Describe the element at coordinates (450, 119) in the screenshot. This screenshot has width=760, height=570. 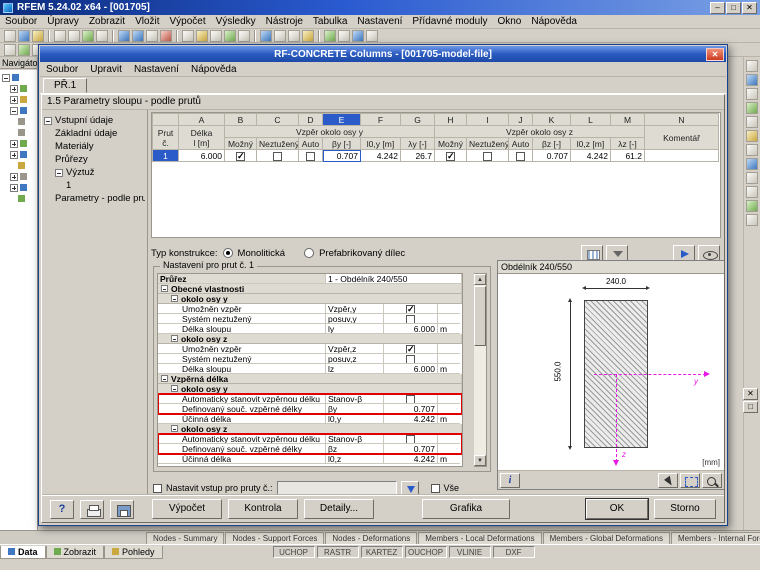
I see `col-H: H` at that location.